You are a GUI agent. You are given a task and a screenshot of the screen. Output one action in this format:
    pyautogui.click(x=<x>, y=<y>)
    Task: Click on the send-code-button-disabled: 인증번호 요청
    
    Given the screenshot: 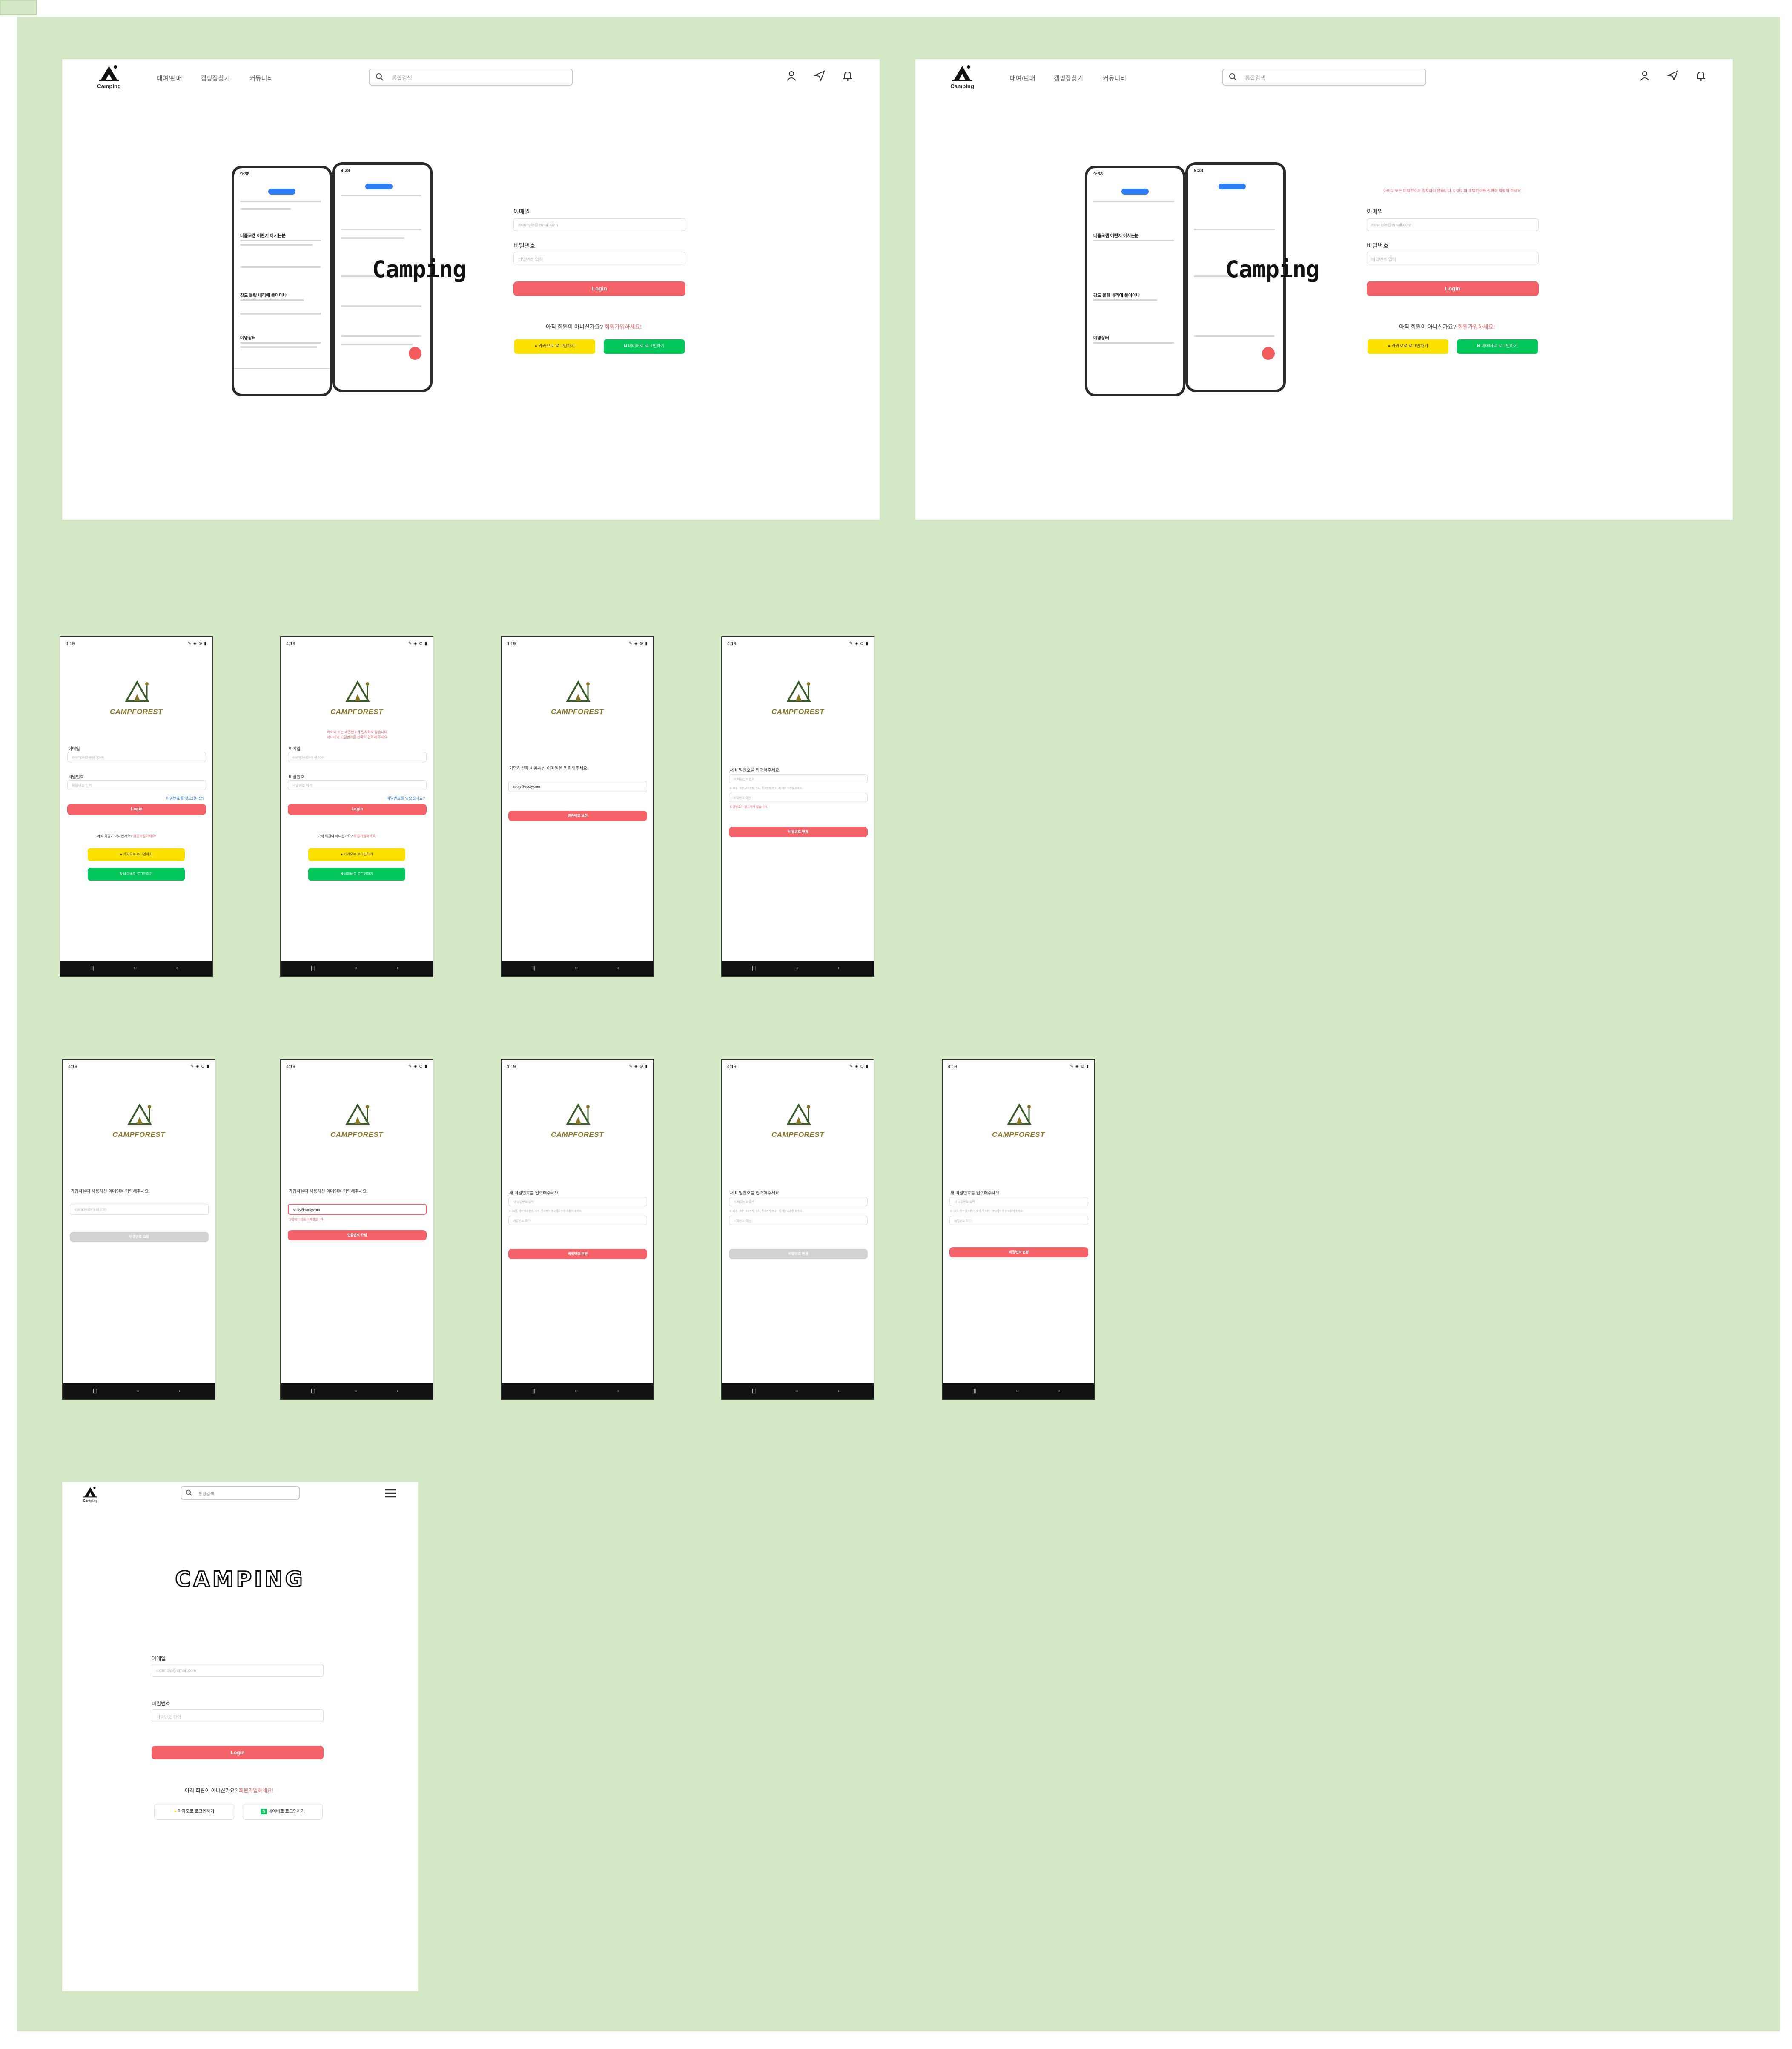 What is the action you would take?
    pyautogui.click(x=139, y=1237)
    